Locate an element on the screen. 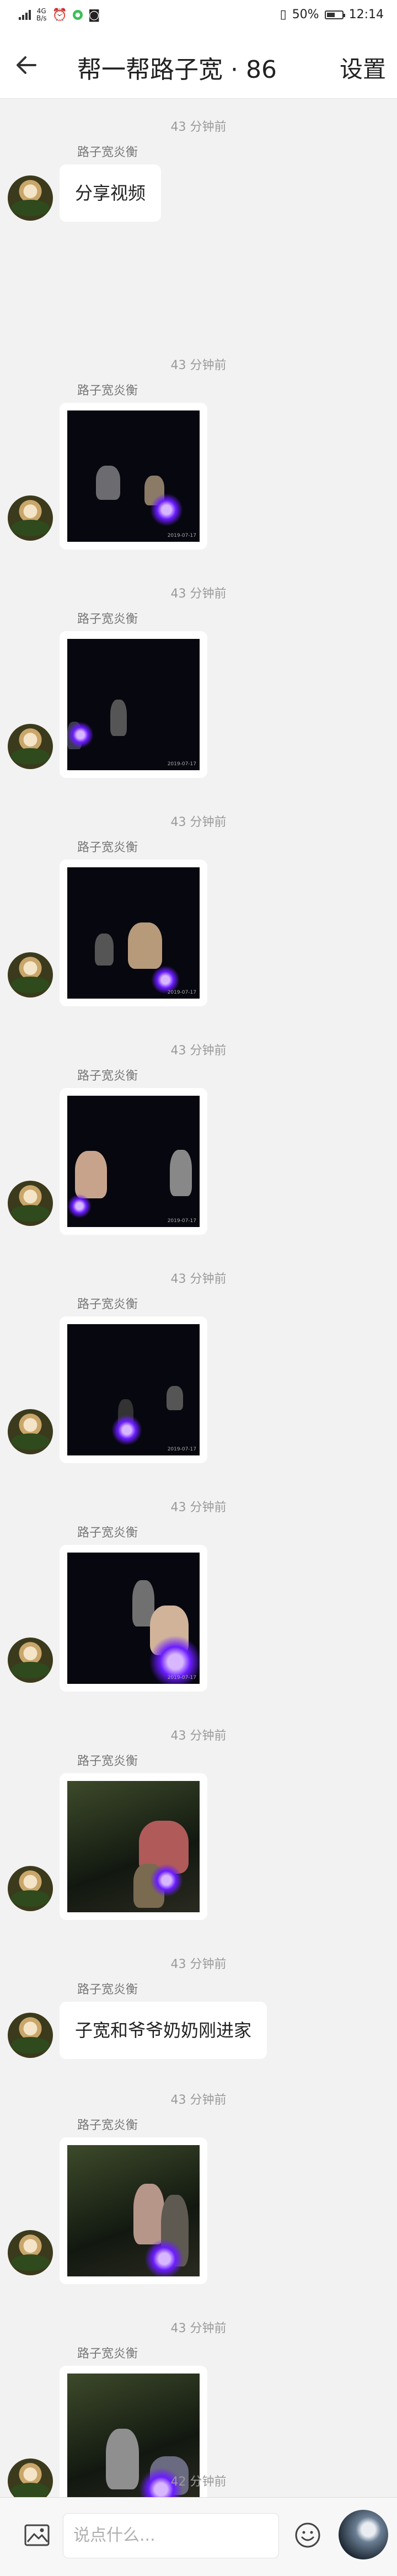 This screenshot has height=2576, width=397. signal-icon is located at coordinates (25, 15).